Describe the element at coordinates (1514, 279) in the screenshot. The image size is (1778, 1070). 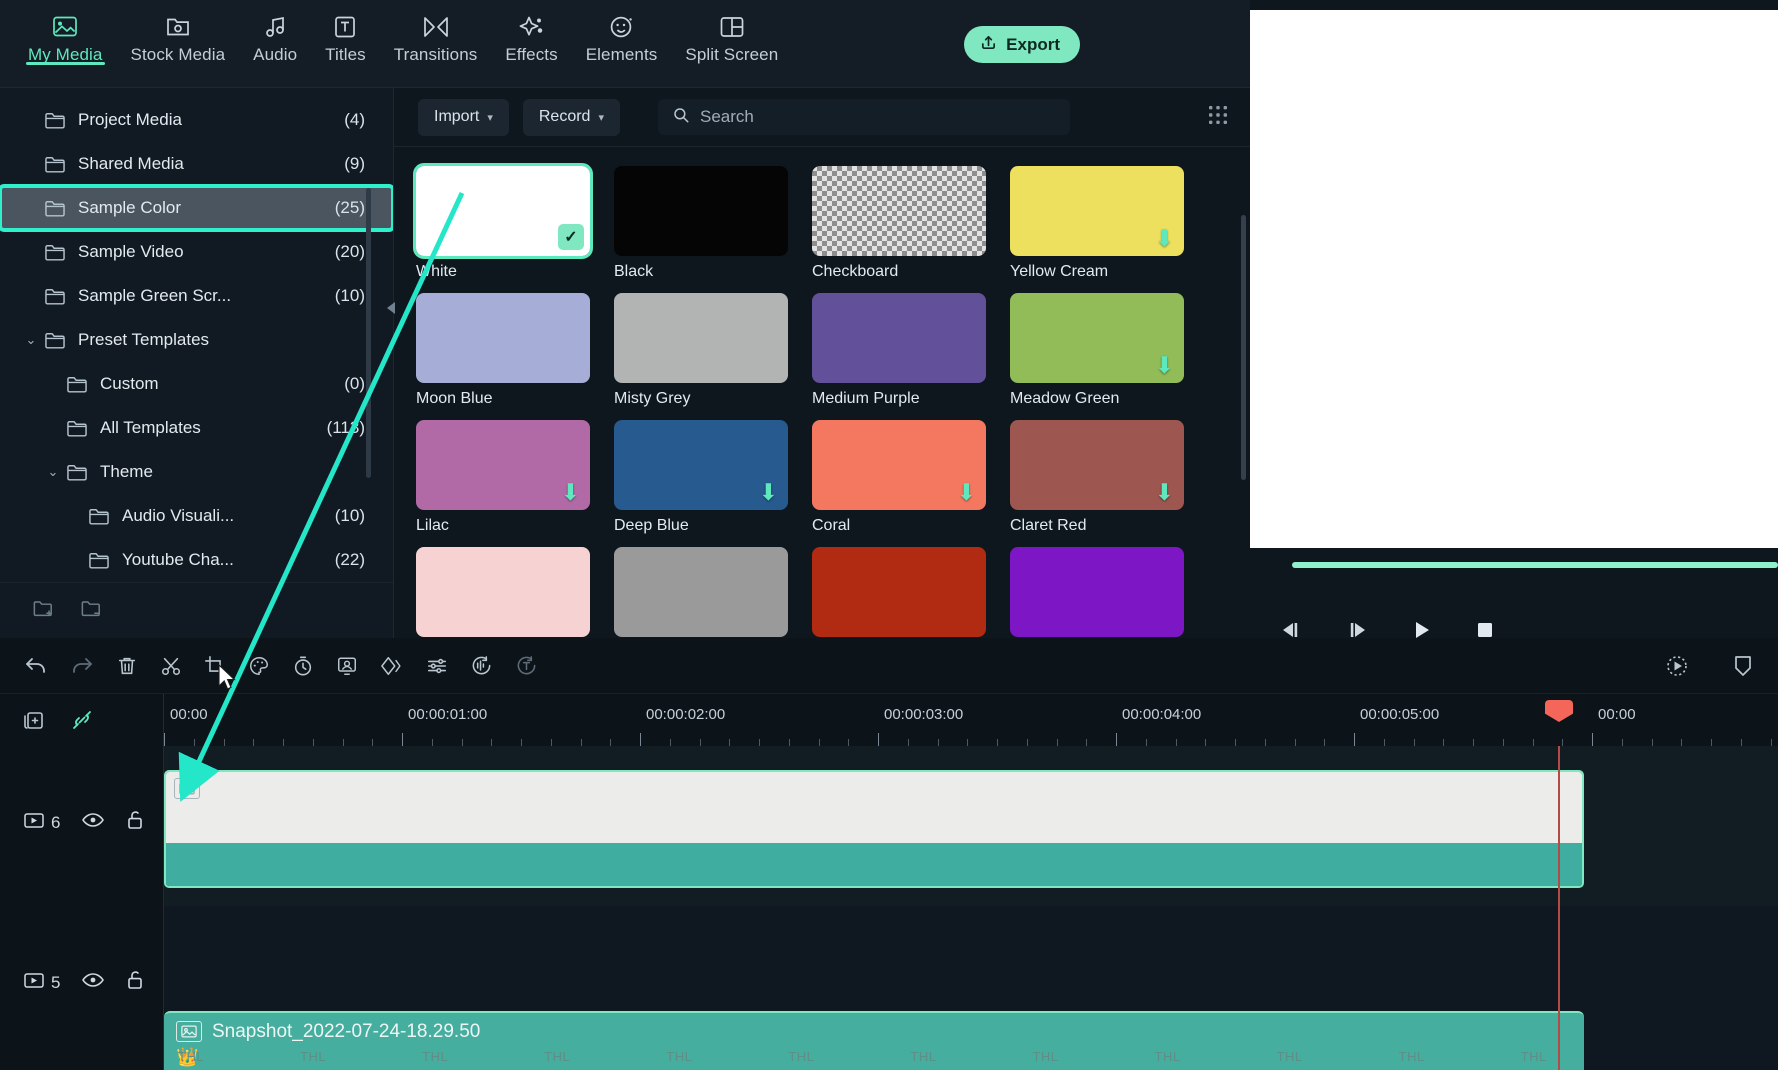
I see `preview-video-canvas` at that location.